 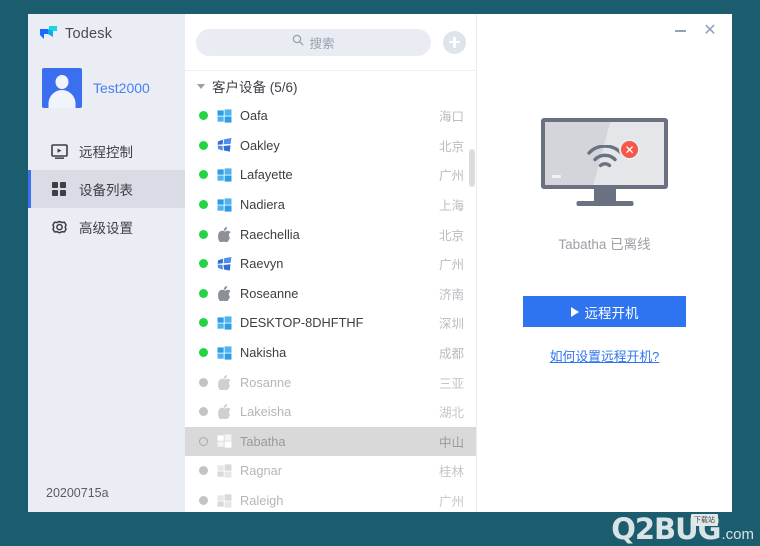 I want to click on sidebar-item-label: 远程控制, so click(x=106, y=152).